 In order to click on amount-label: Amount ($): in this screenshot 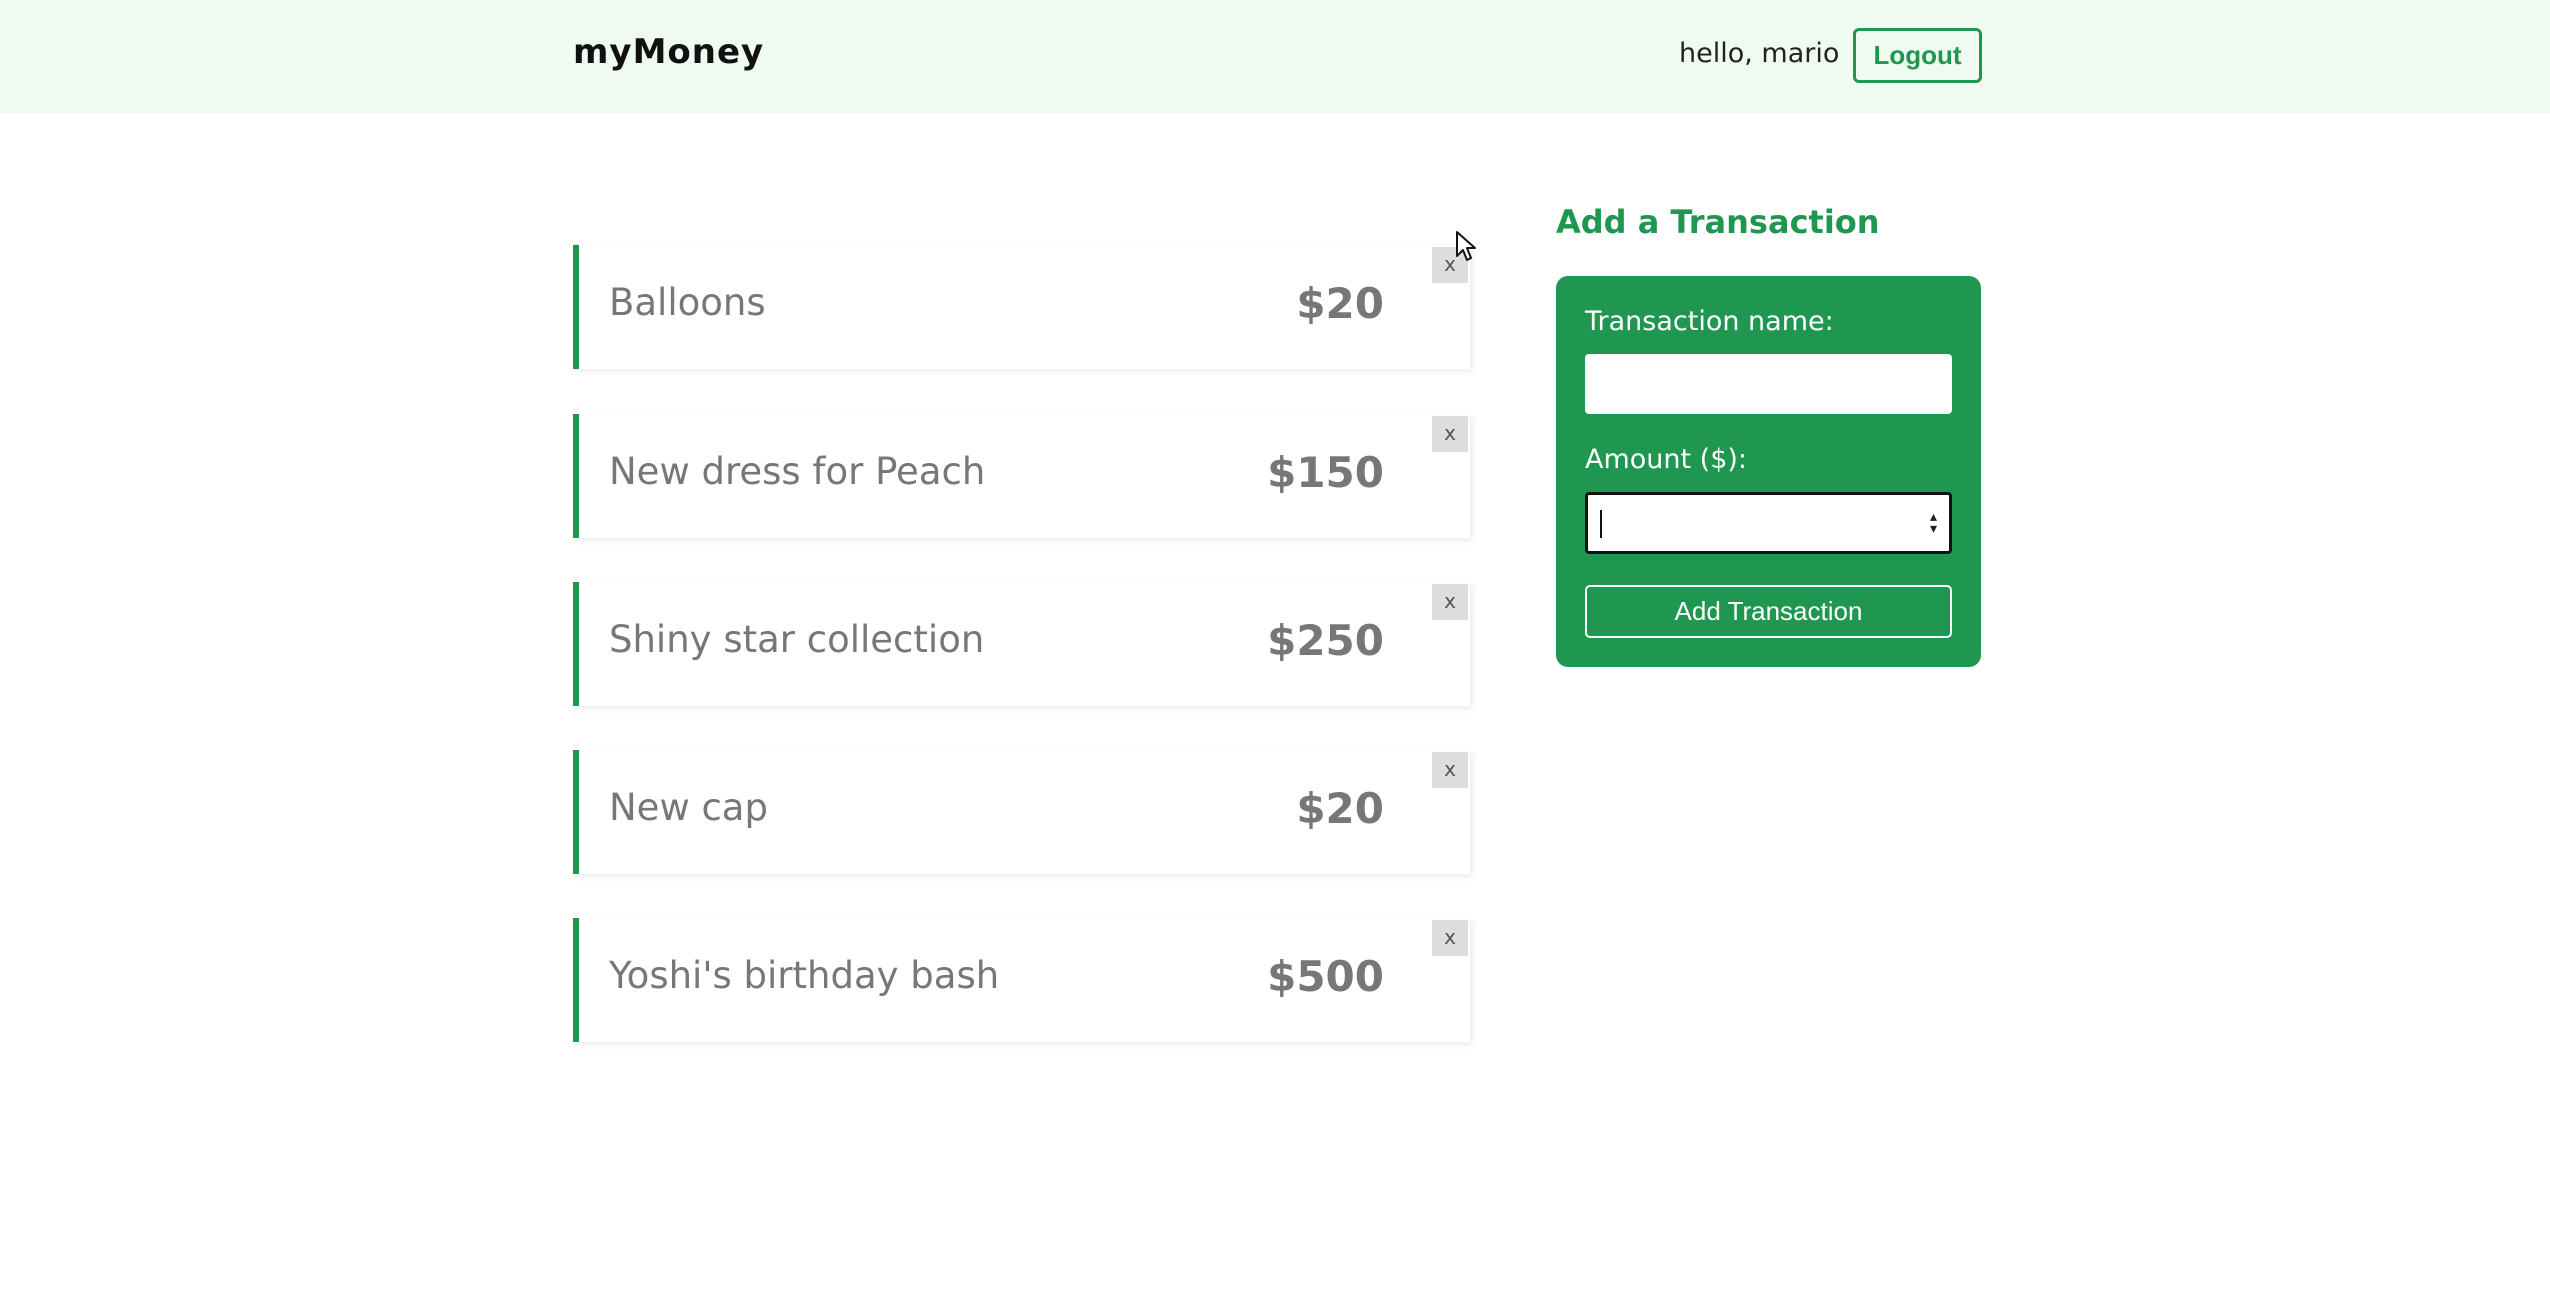, I will do `click(1666, 459)`.